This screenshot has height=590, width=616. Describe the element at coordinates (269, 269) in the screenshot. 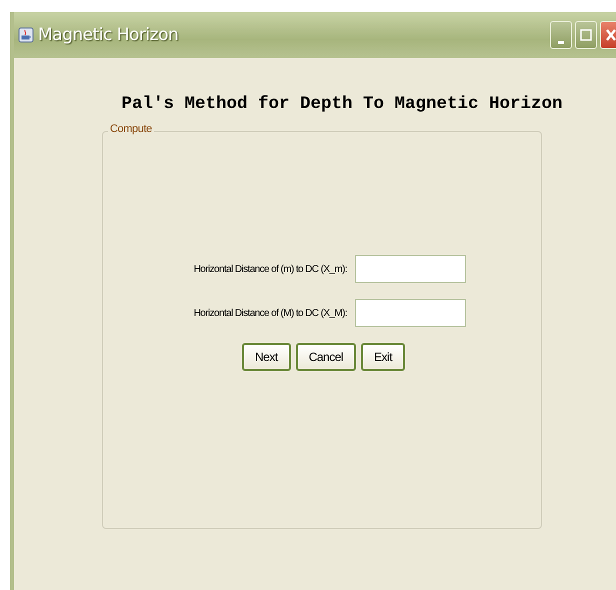

I see `field-label: Horizontal Distance of (m) to DC (X_m):` at that location.